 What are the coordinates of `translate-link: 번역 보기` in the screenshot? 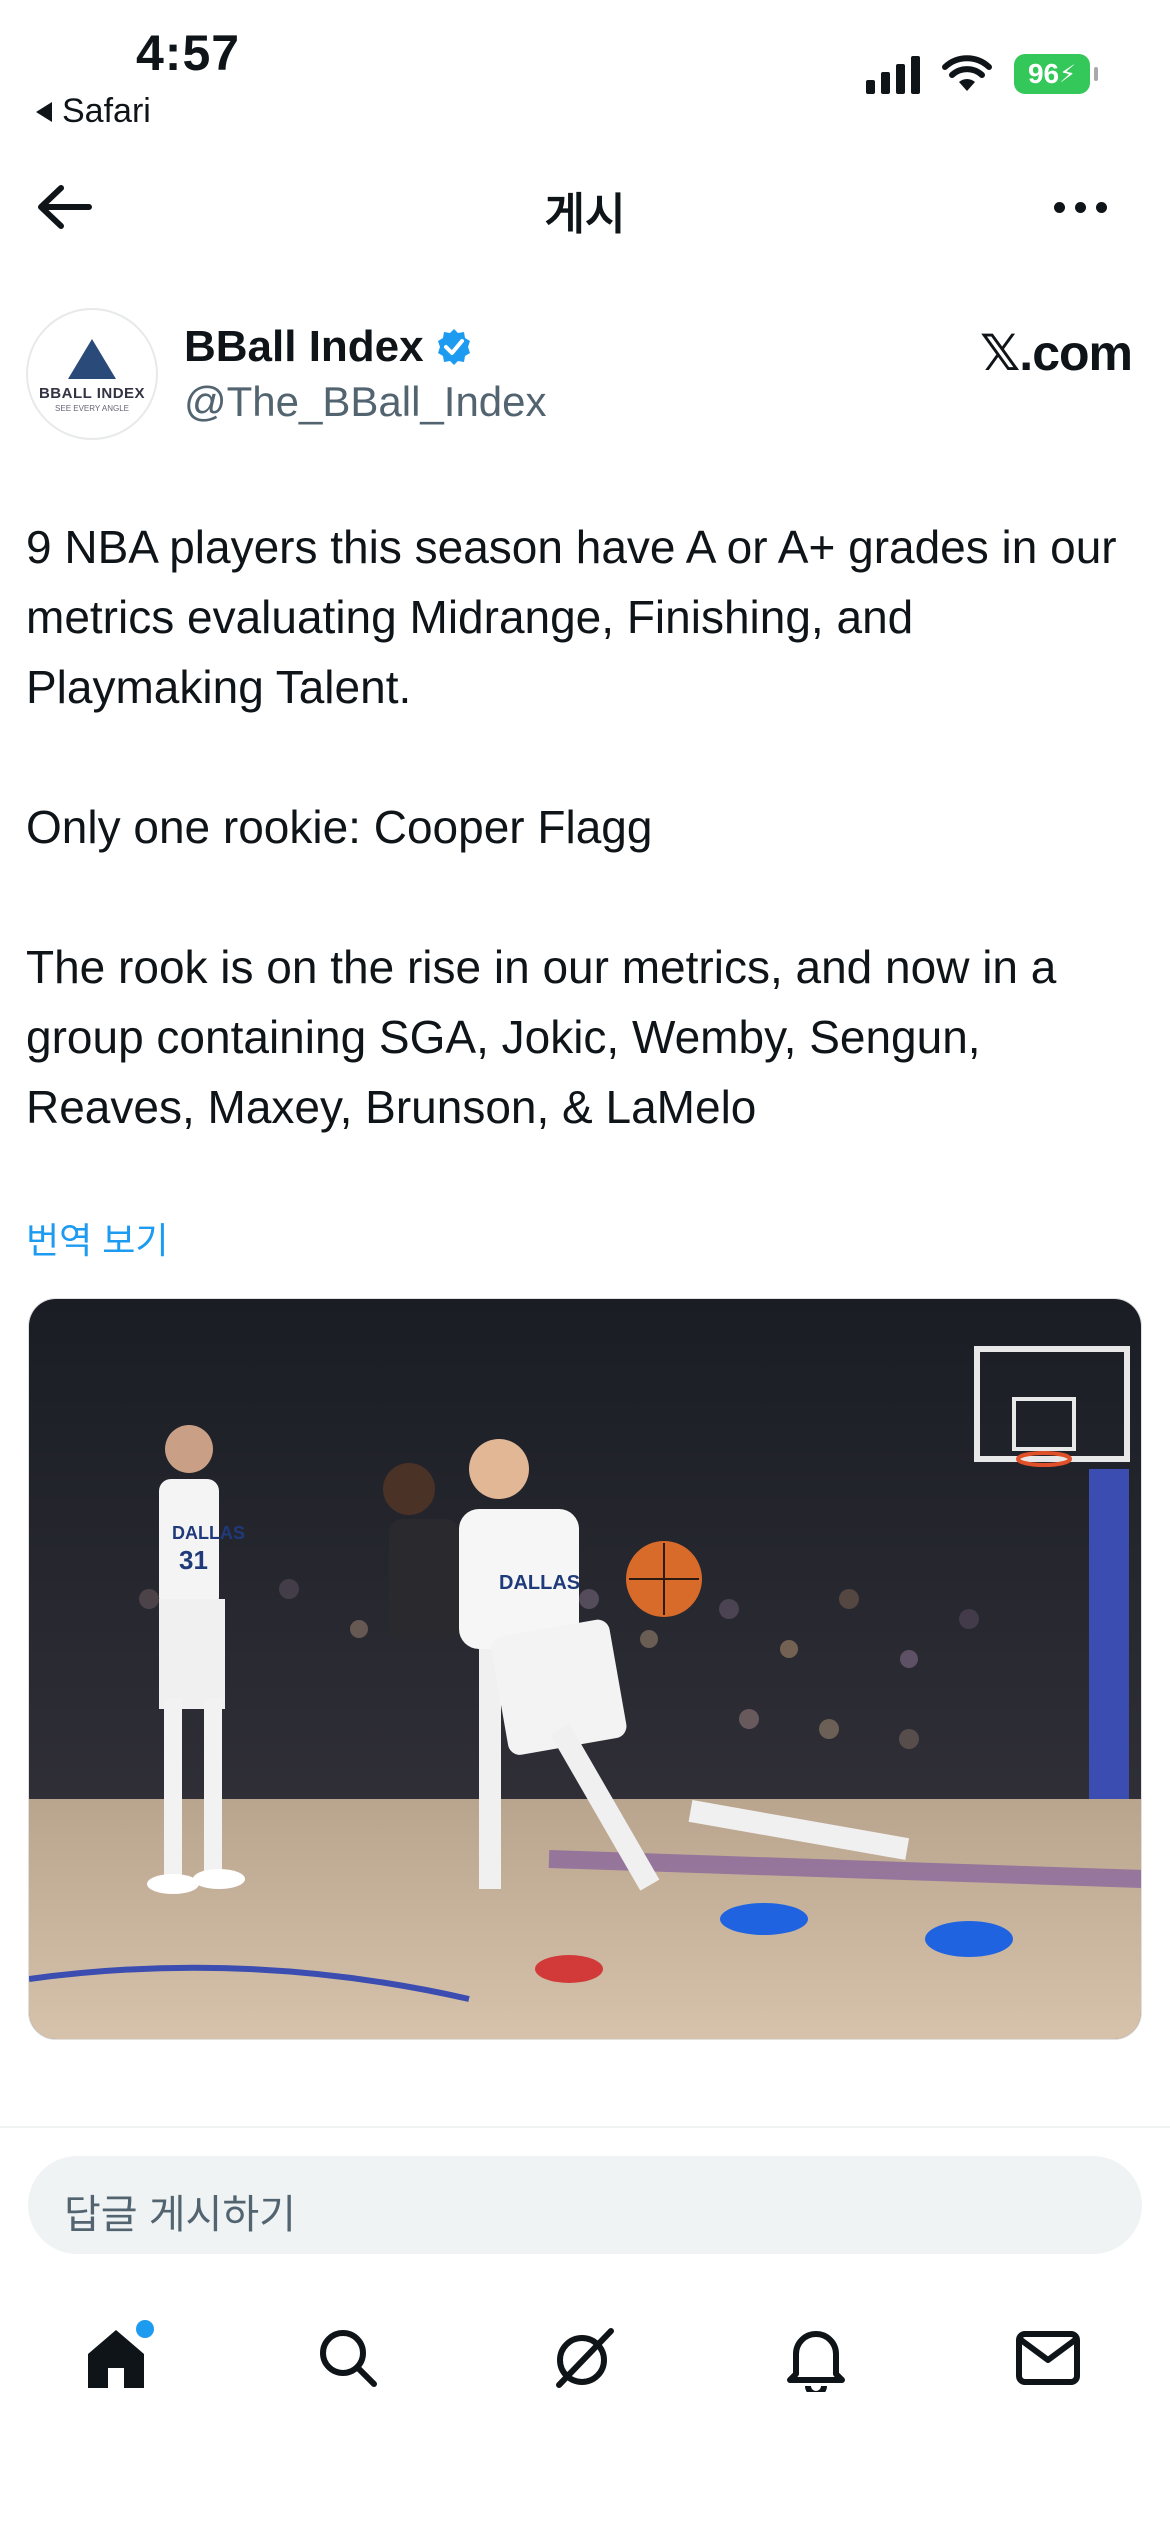 It's located at (97, 1238).